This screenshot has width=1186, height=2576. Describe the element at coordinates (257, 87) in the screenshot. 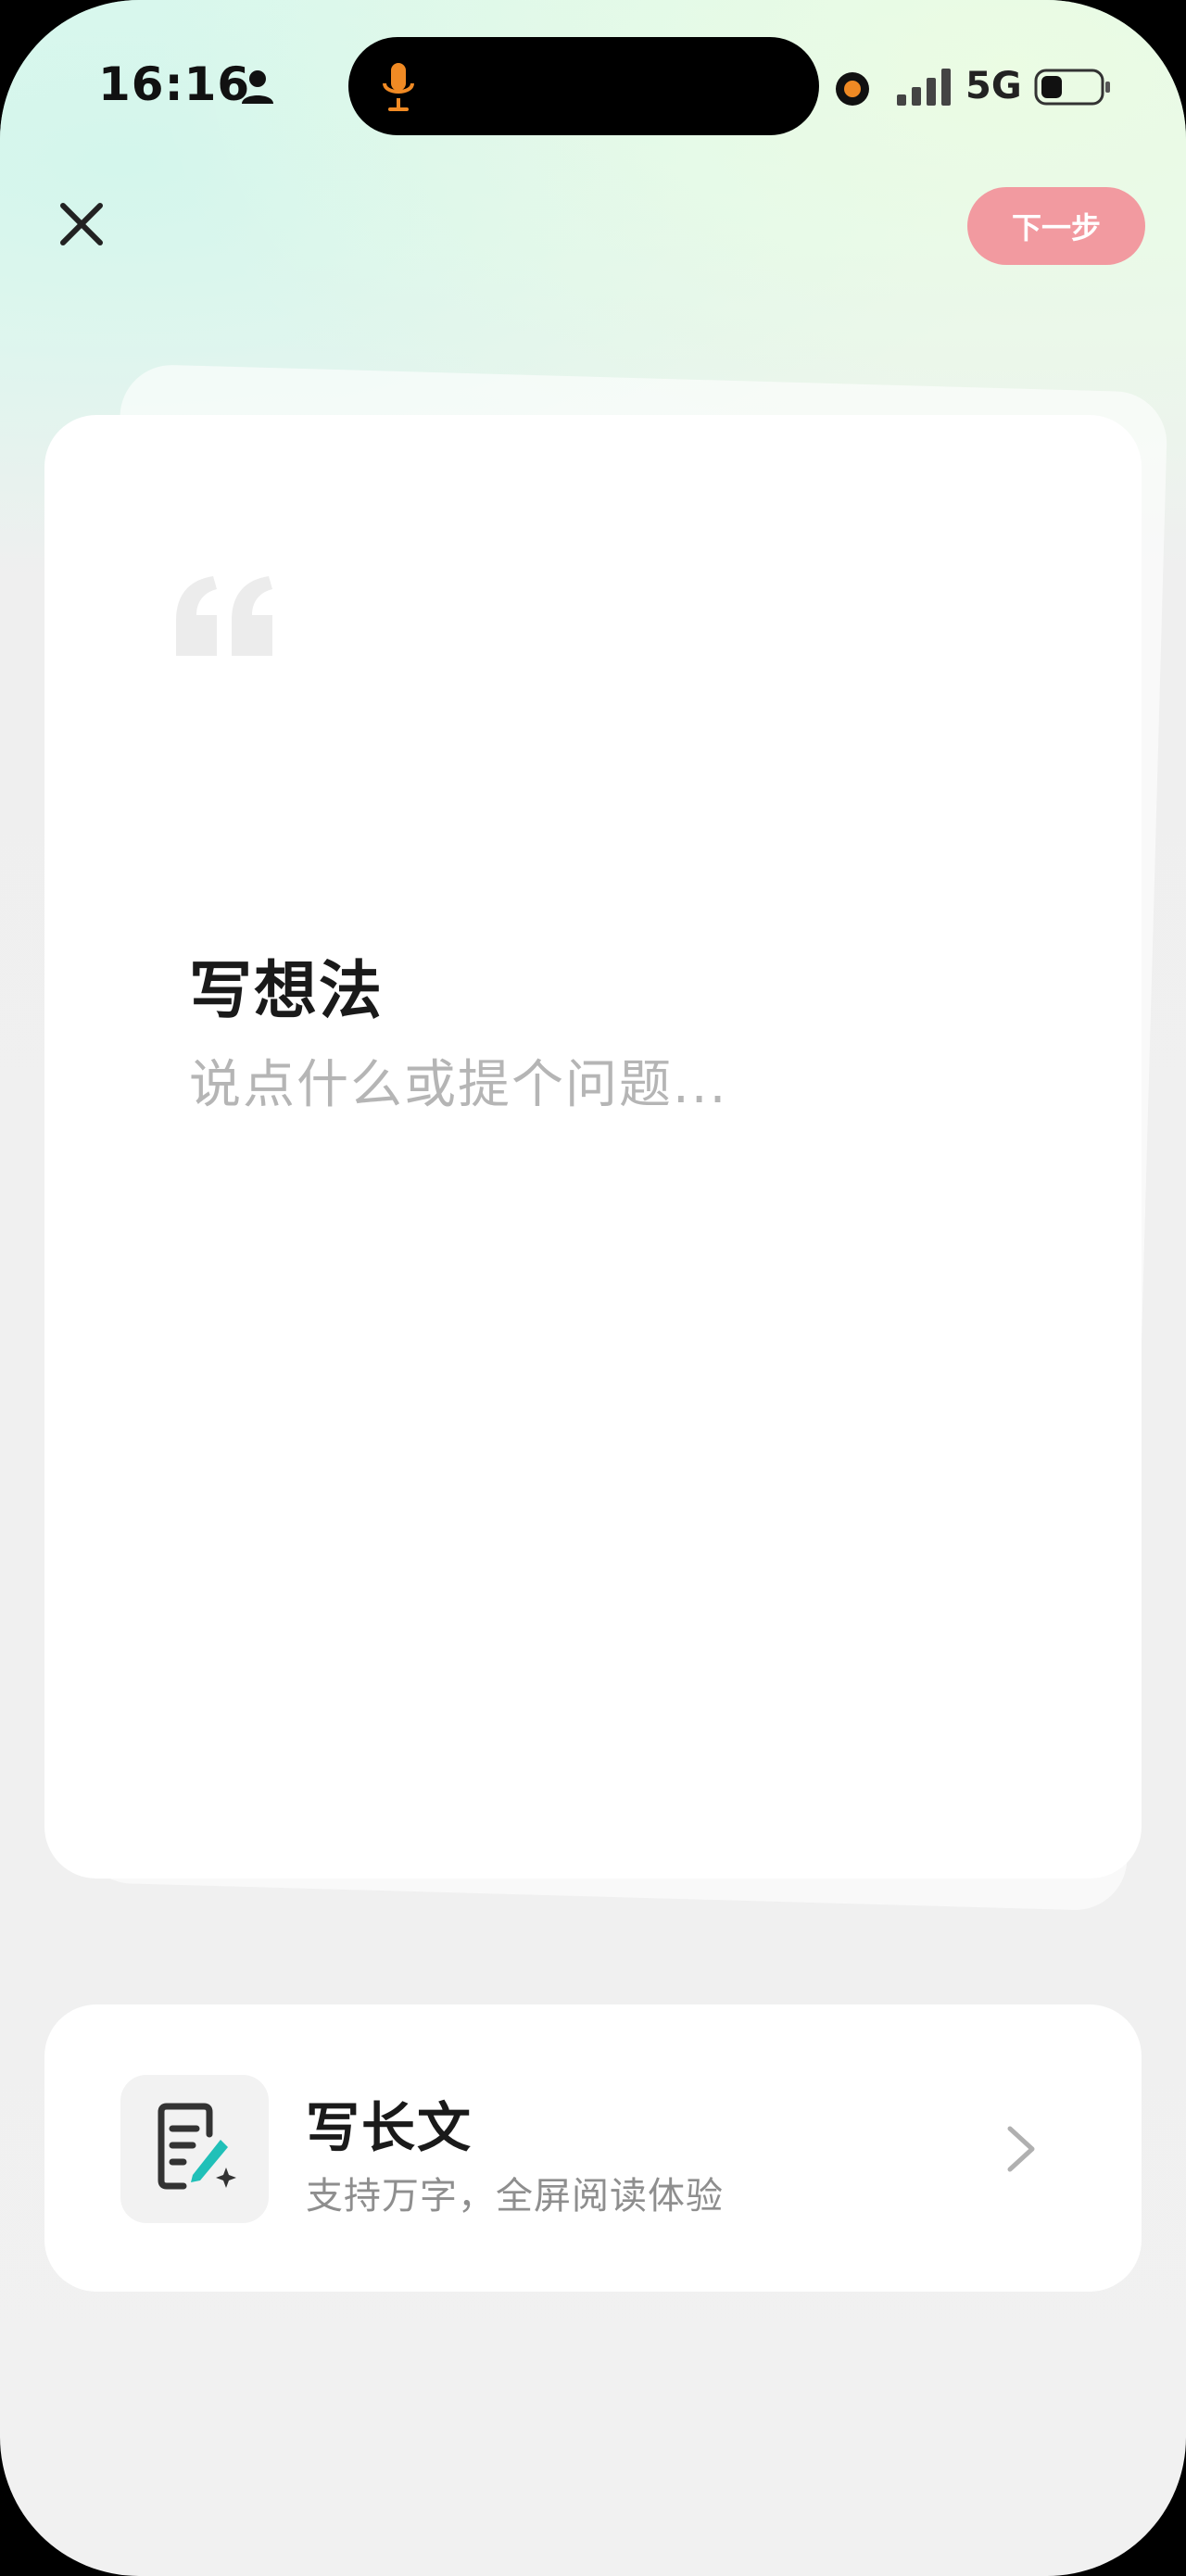

I see `person-icon` at that location.